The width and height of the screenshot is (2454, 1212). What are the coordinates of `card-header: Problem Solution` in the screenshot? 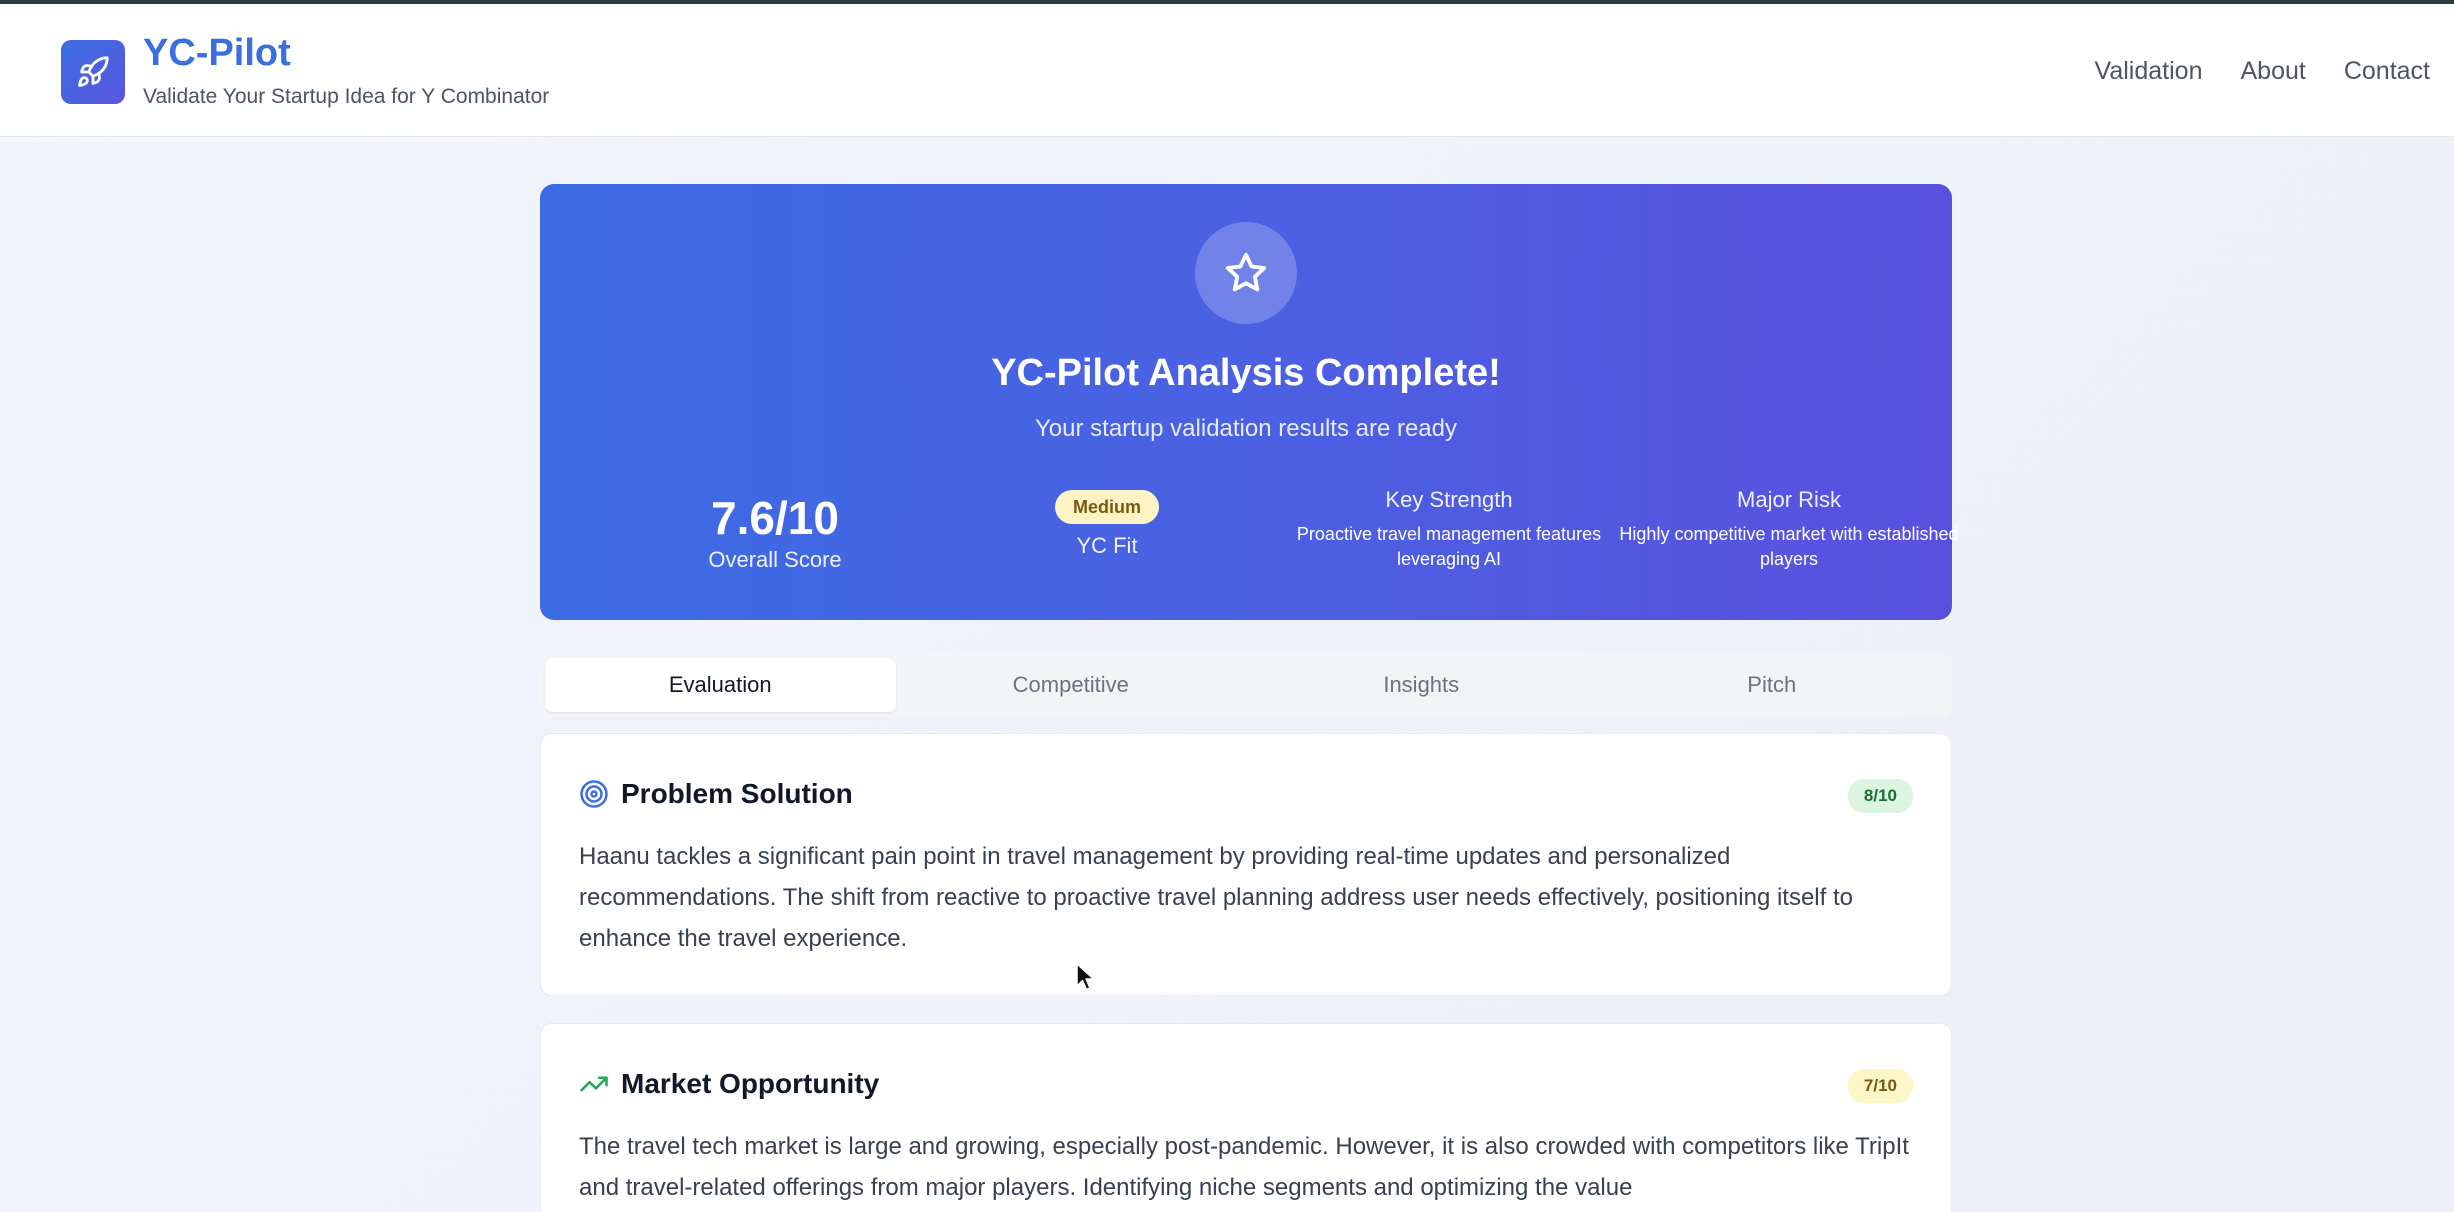 It's located at (716, 794).